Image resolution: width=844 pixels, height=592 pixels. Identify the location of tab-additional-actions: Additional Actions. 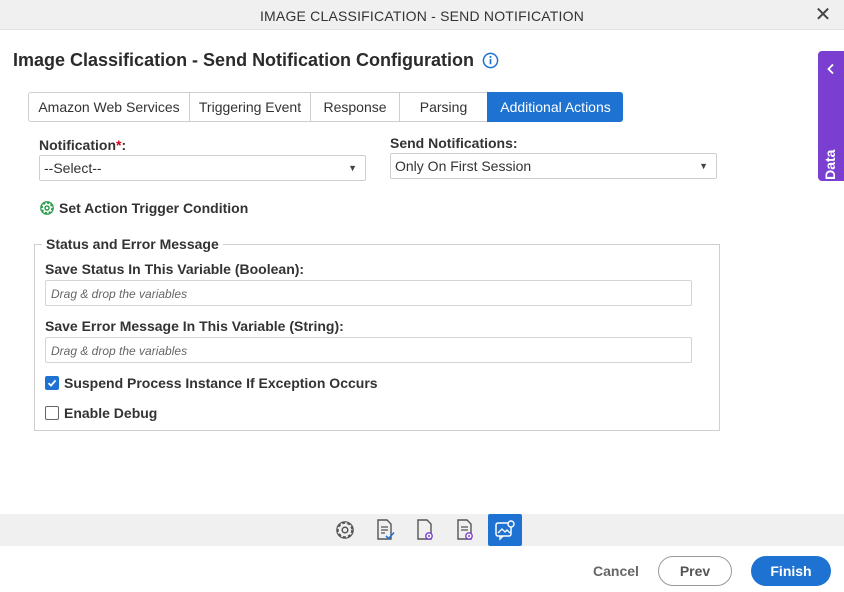
(555, 107).